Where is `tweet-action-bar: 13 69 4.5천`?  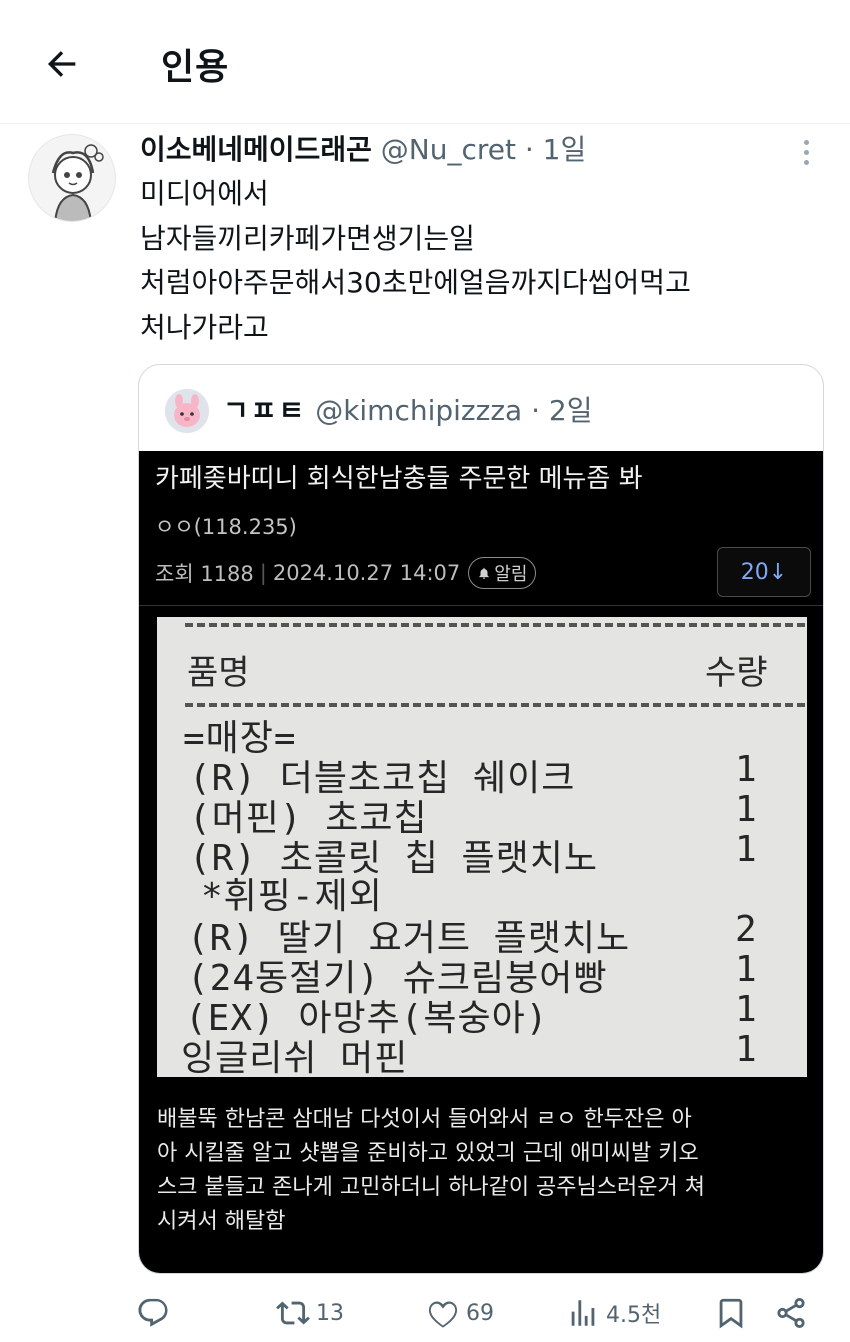
tweet-action-bar: 13 69 4.5천 is located at coordinates (481, 1313).